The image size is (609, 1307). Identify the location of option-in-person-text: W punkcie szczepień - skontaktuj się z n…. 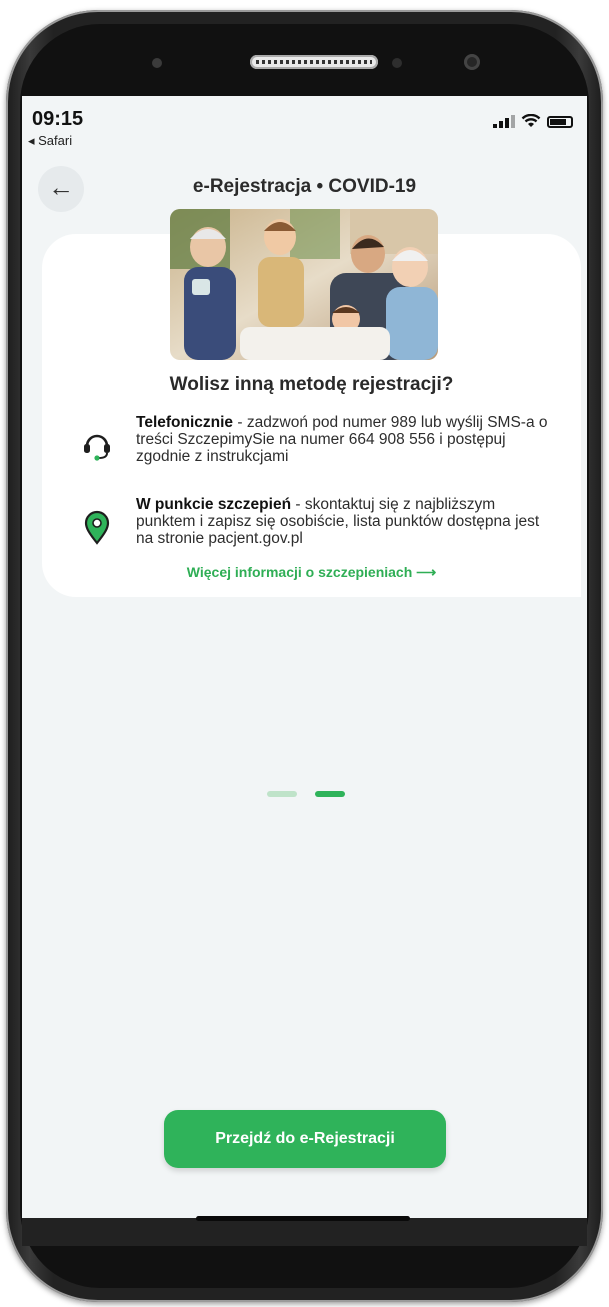
(346, 521).